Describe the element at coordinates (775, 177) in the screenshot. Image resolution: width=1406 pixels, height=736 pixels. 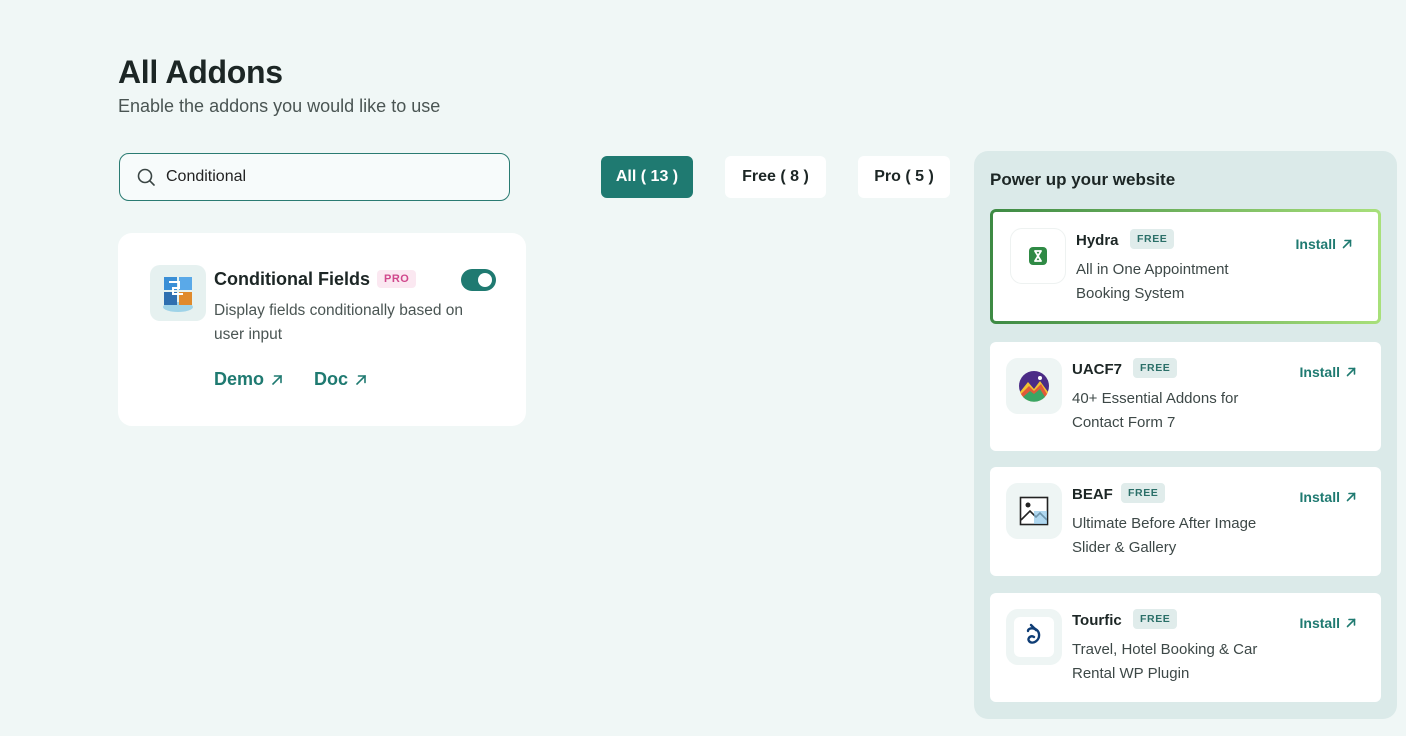
I see `filter-free-button: Free ( 8 )` at that location.